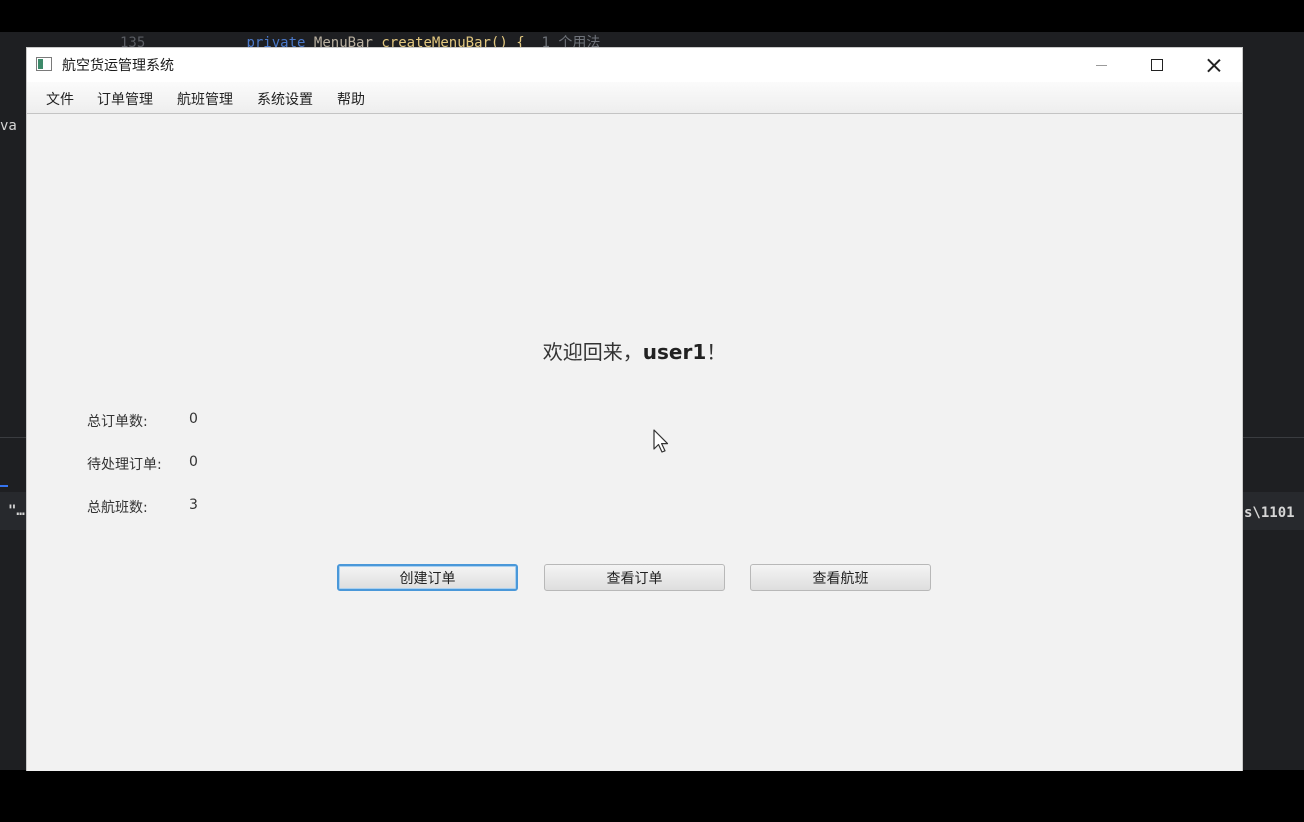  Describe the element at coordinates (124, 465) in the screenshot. I see `stat-pending-orders-label: 待处理订单:` at that location.